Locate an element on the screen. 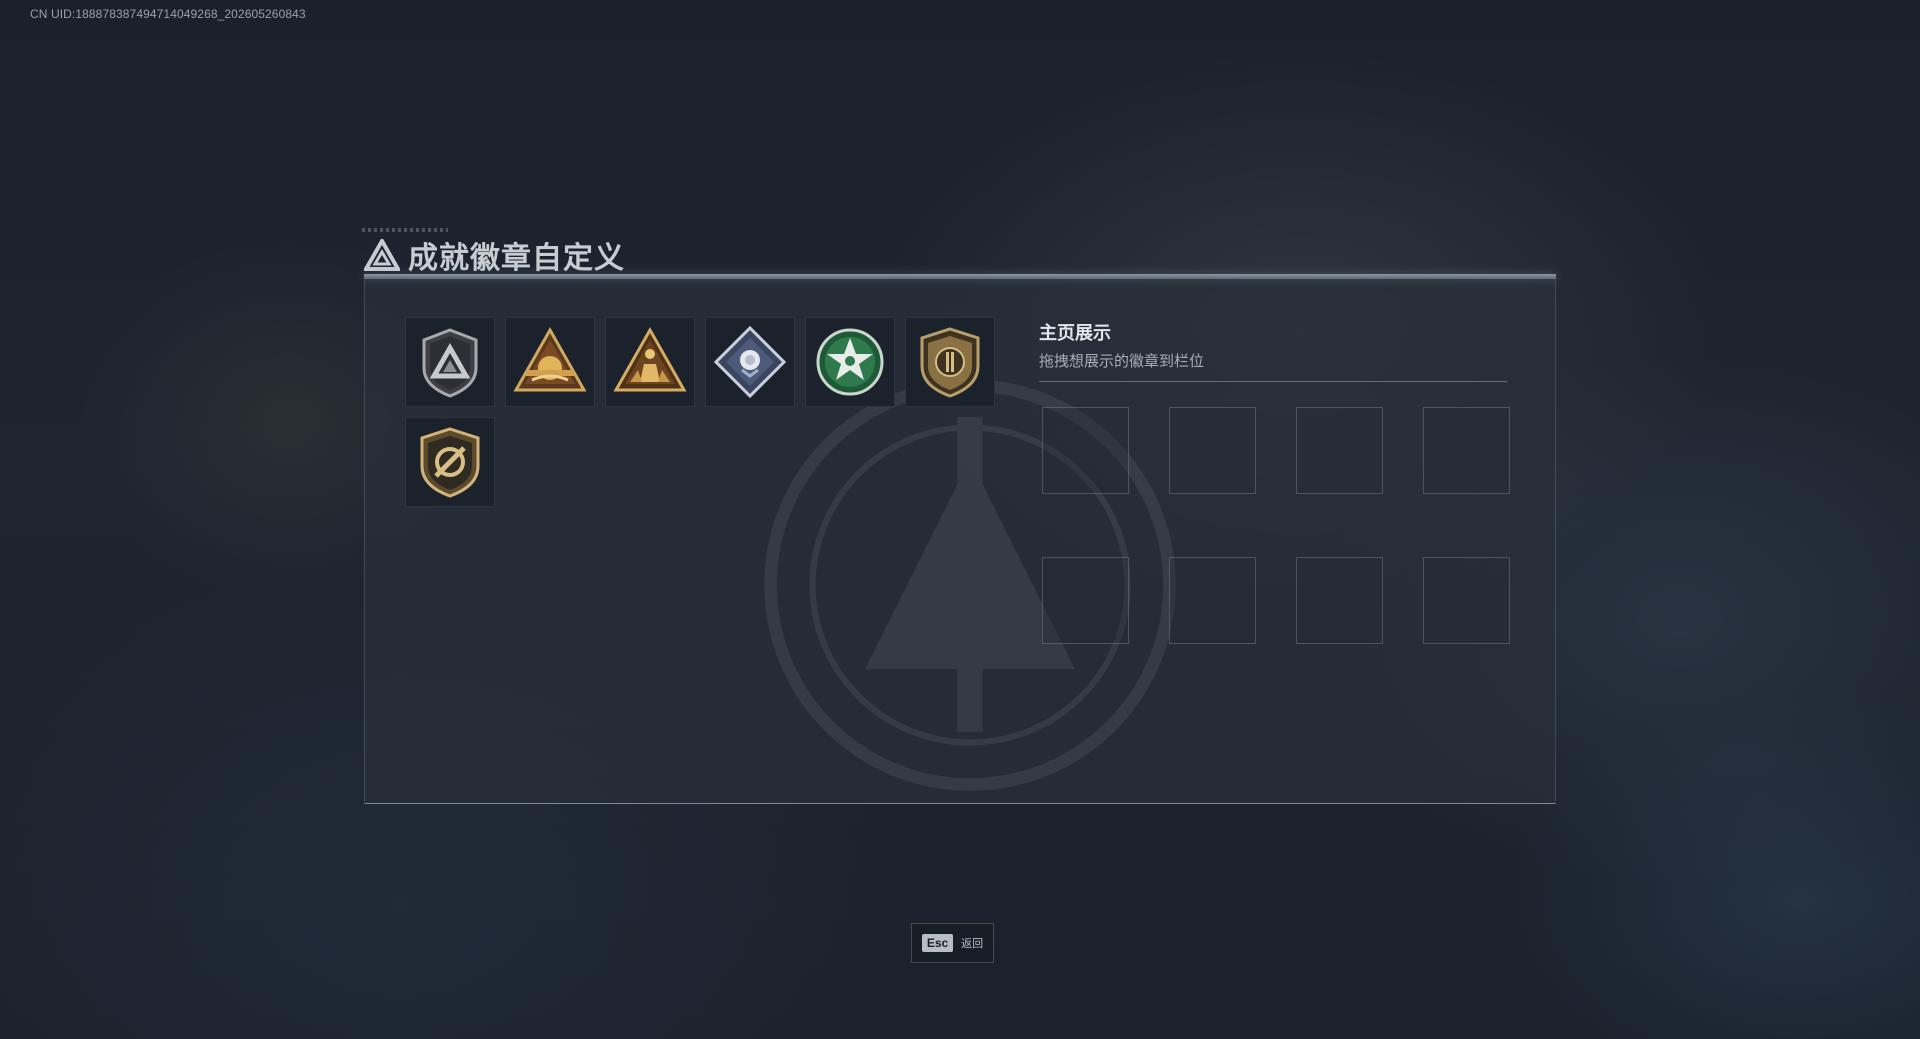 The width and height of the screenshot is (1920, 1039). showcase-title: 主页展示 is located at coordinates (1075, 333).